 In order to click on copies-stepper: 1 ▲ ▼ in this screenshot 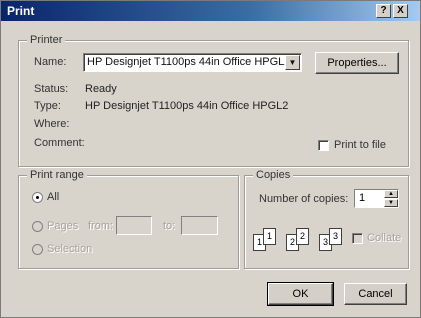, I will do `click(376, 198)`.